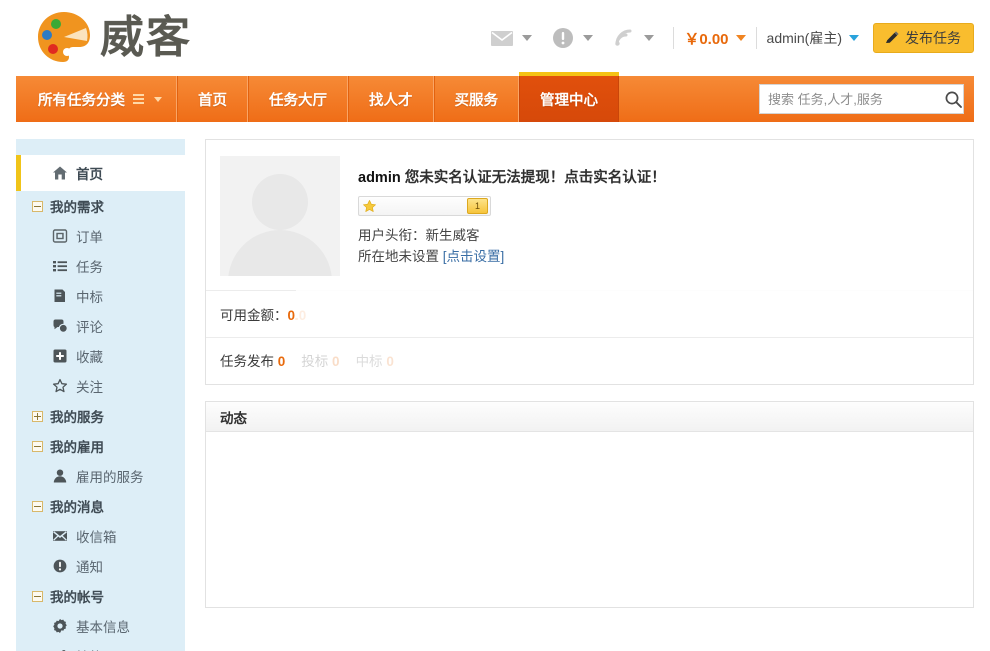 The image size is (990, 651). Describe the element at coordinates (60, 236) in the screenshot. I see `order-icon` at that location.